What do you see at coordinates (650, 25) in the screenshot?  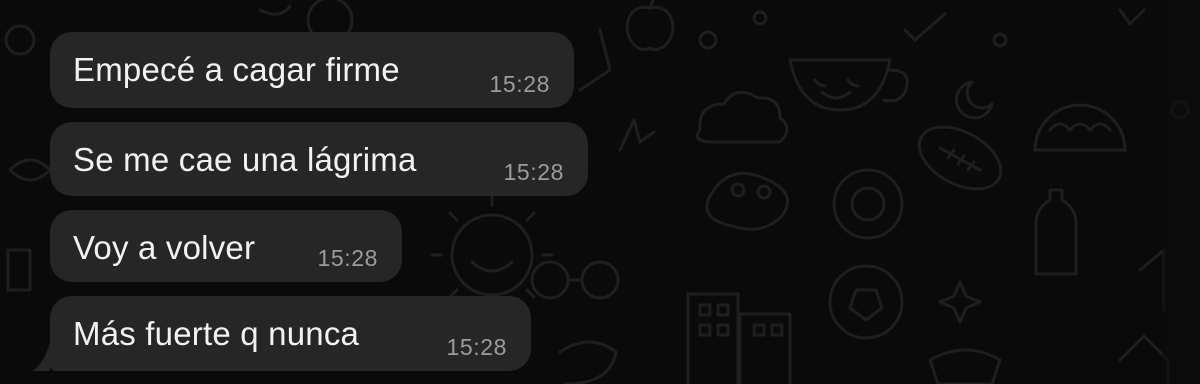 I see `apple-icon` at bounding box center [650, 25].